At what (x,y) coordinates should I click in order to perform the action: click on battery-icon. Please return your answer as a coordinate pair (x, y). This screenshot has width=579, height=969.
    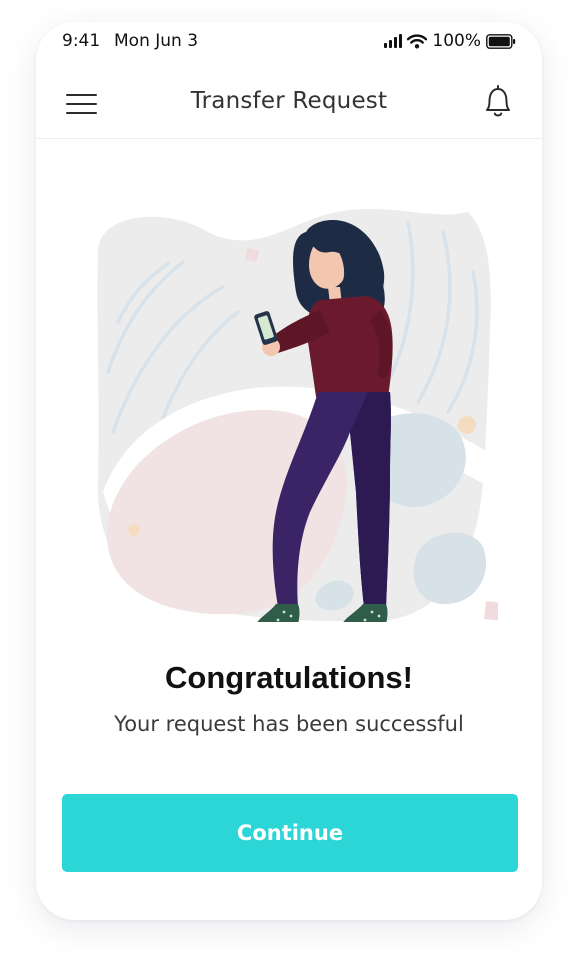
    Looking at the image, I should click on (501, 41).